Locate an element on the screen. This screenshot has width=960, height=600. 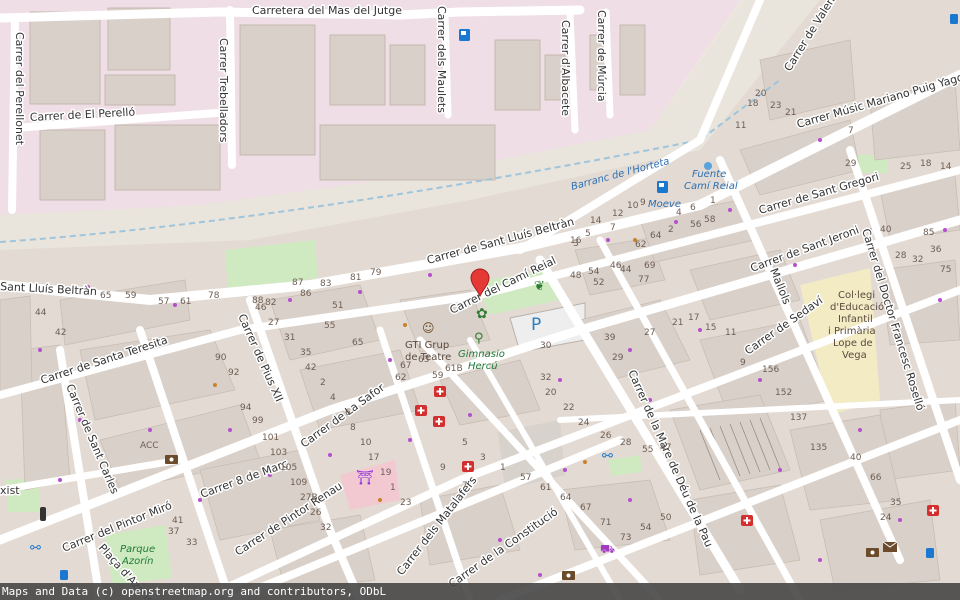
house-number: 64 is located at coordinates (656, 236).